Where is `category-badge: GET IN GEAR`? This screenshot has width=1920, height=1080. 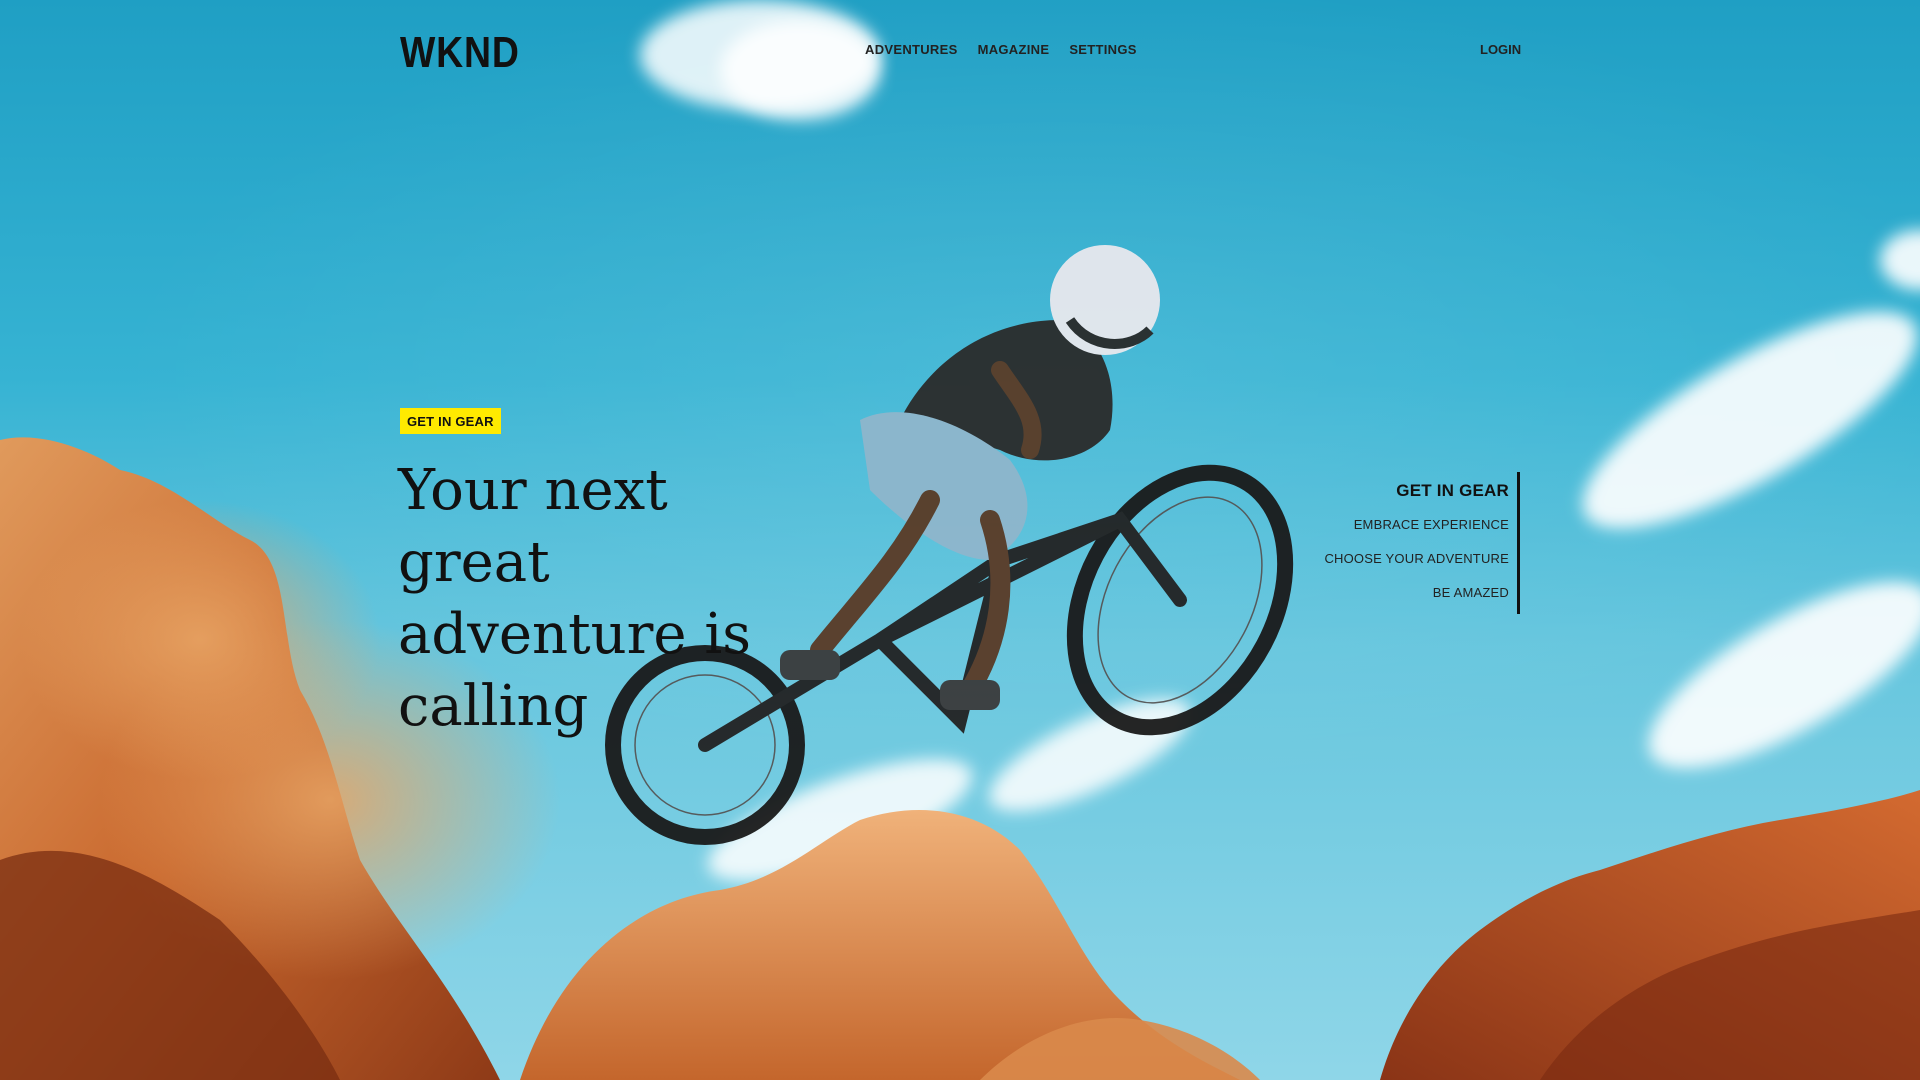
category-badge: GET IN GEAR is located at coordinates (450, 421).